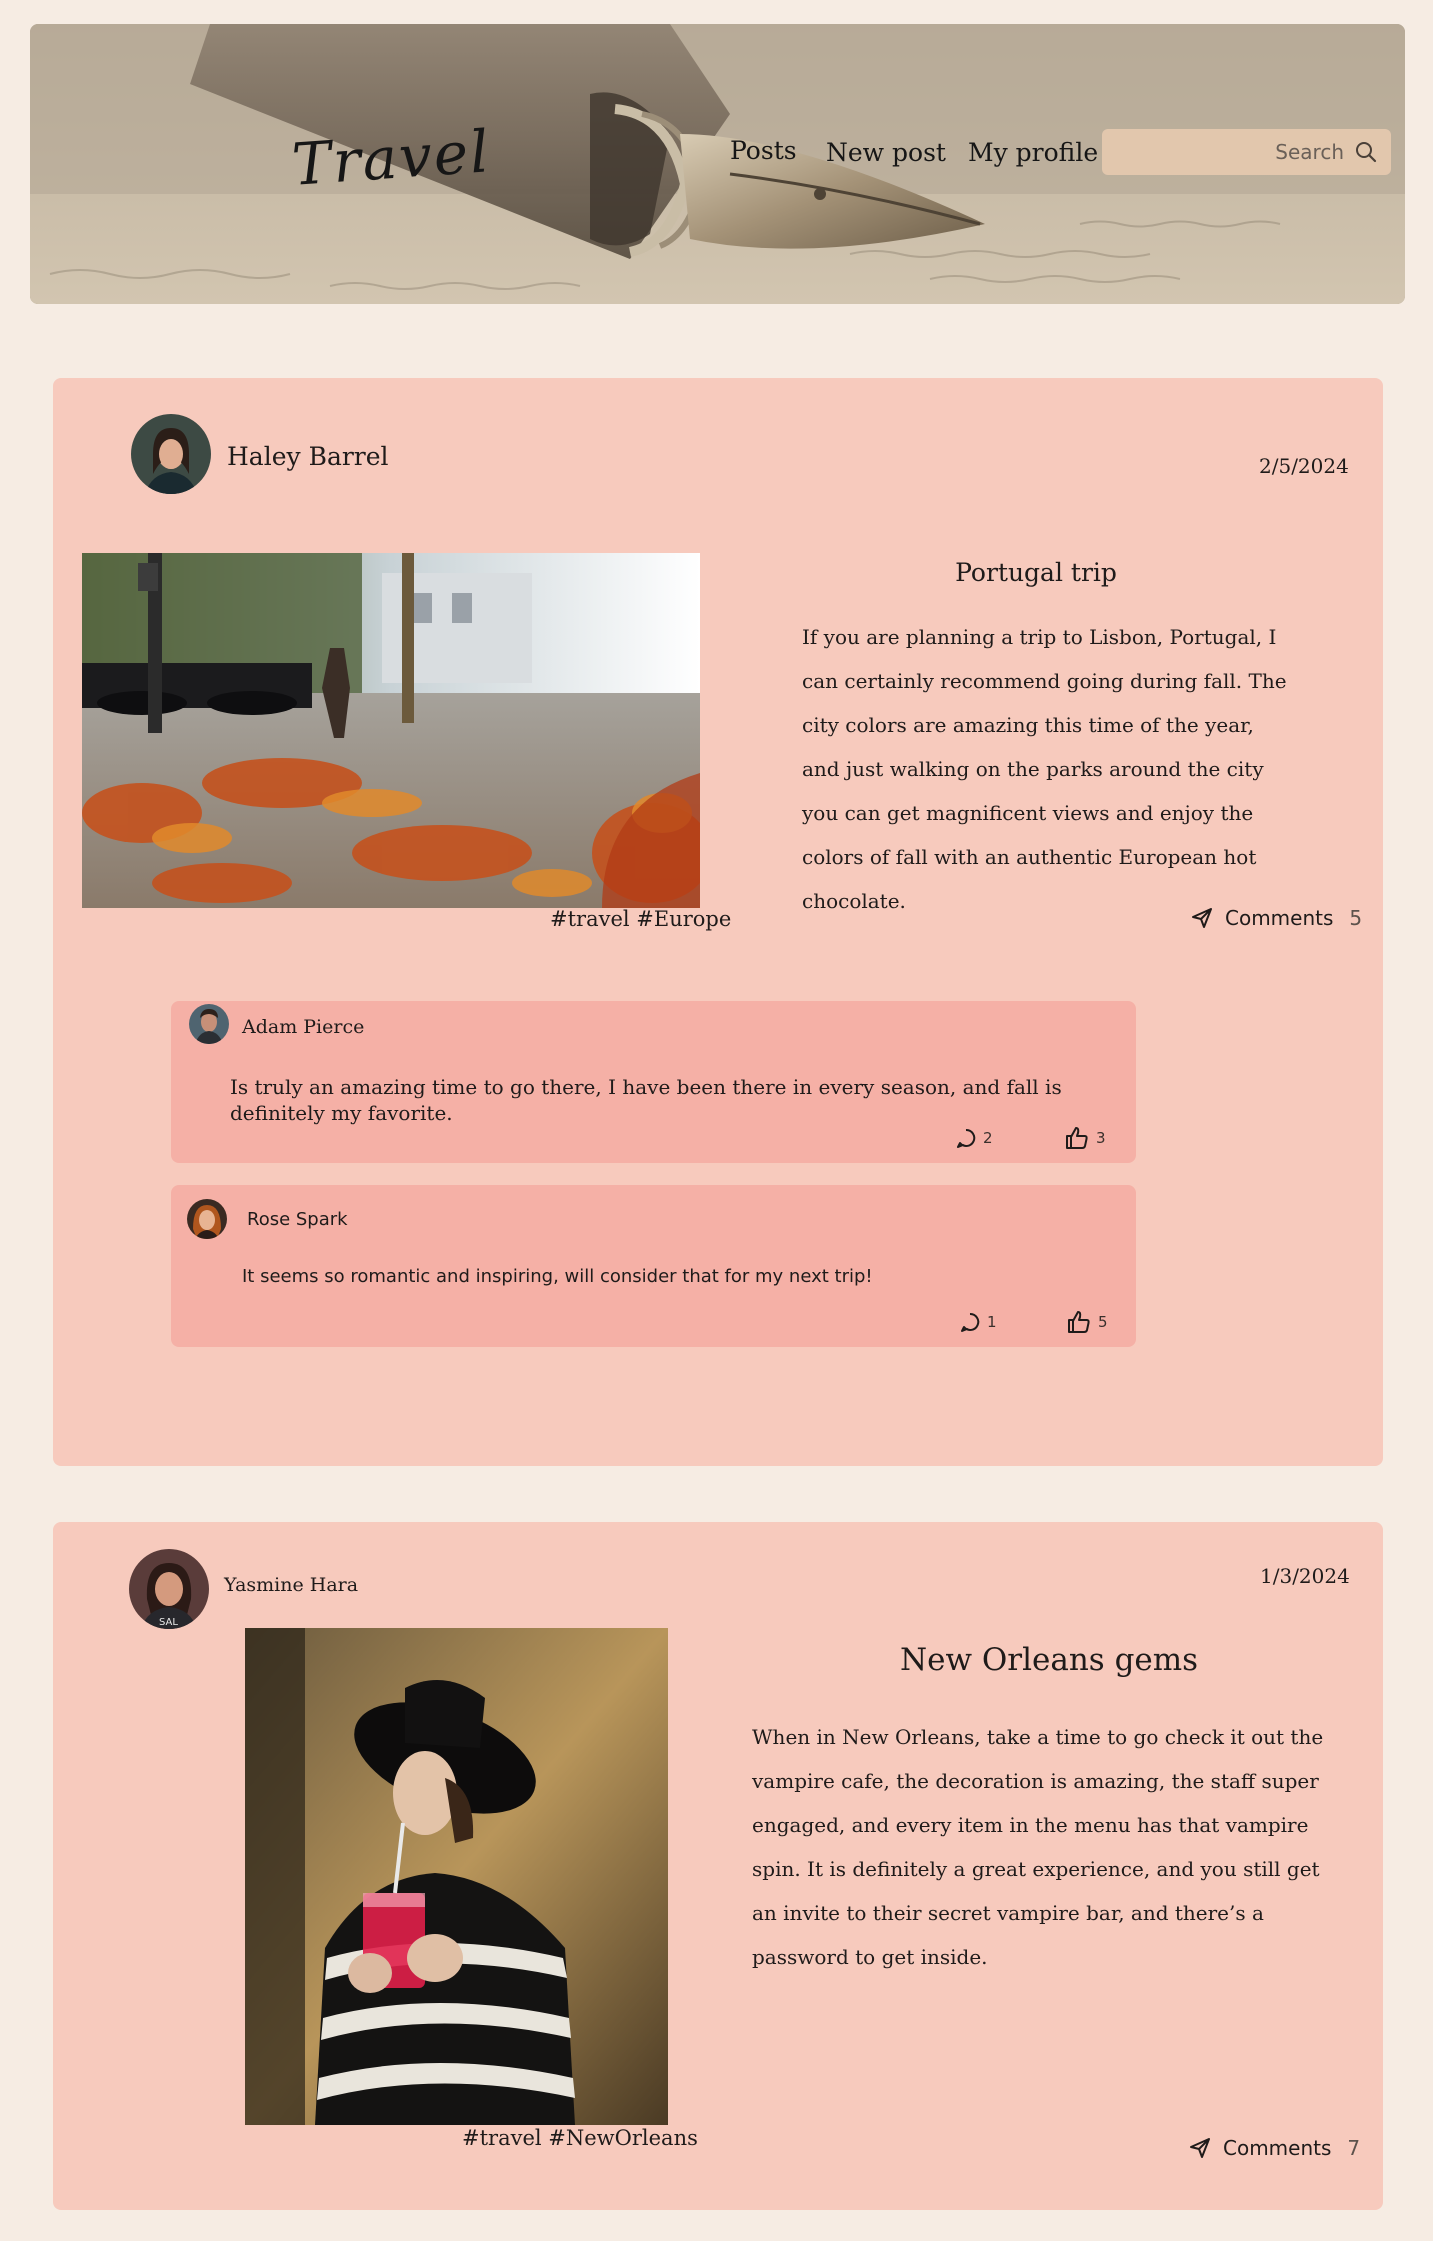 The width and height of the screenshot is (1433, 2241). What do you see at coordinates (1305, 1576) in the screenshot?
I see `post-date: 1/3/2024` at bounding box center [1305, 1576].